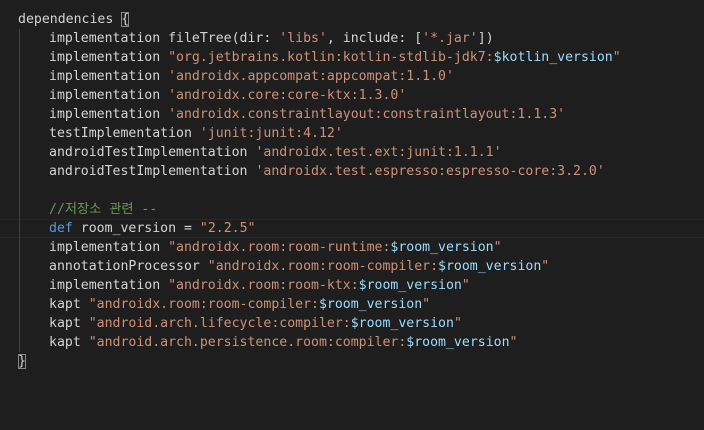 This screenshot has height=430, width=704. What do you see at coordinates (485, 38) in the screenshot?
I see `code-token: ])` at bounding box center [485, 38].